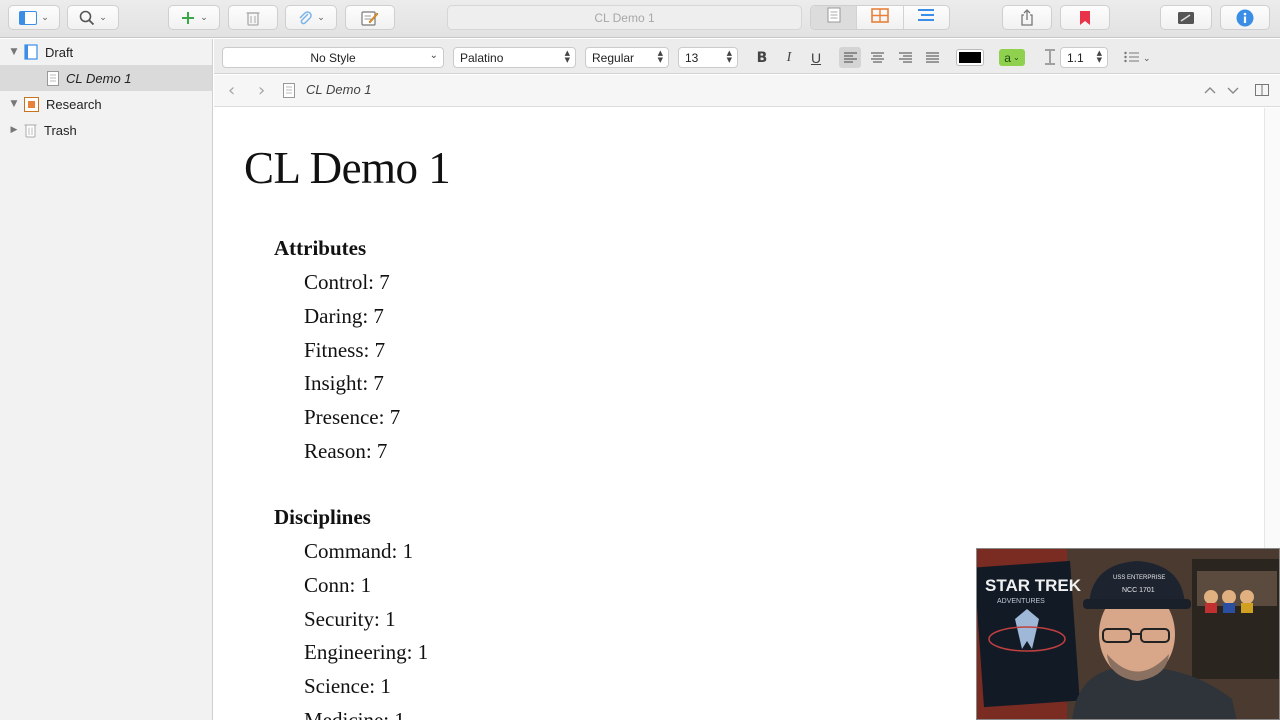  I want to click on align-center-icon, so click(877, 58).